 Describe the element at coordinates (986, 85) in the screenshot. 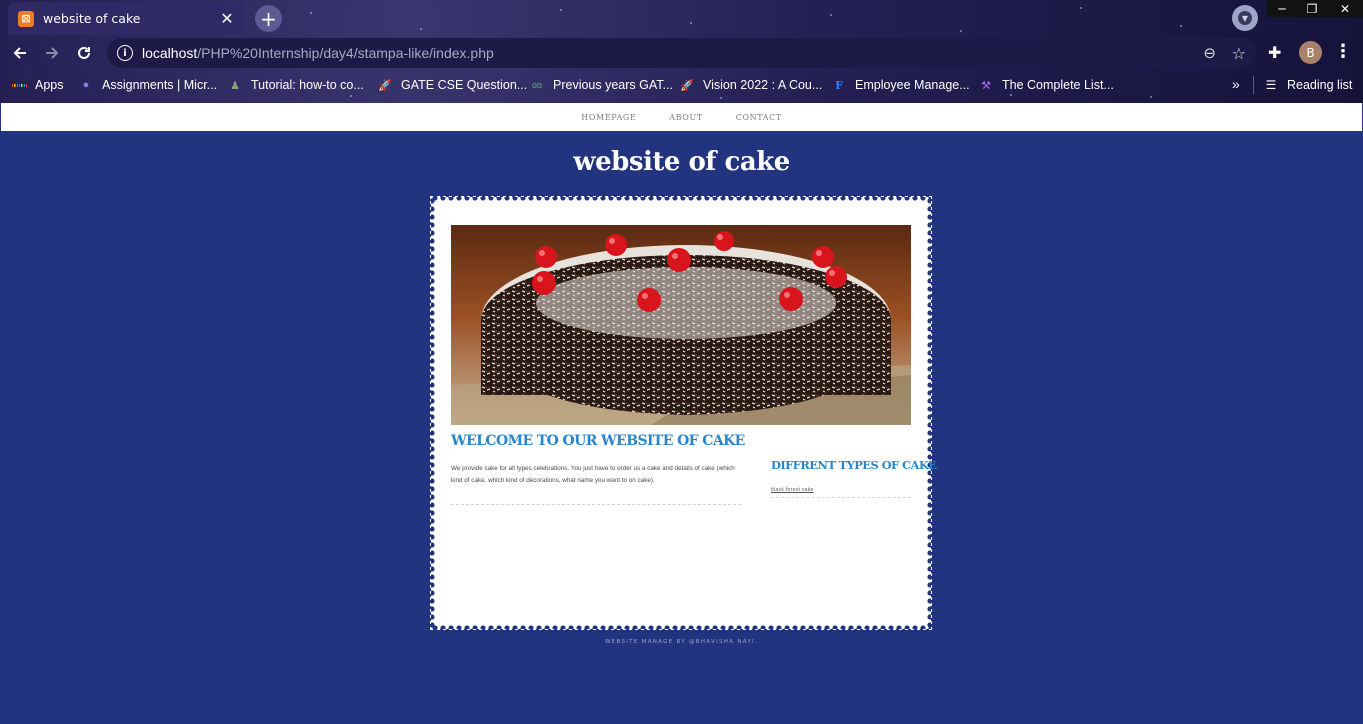

I see `hammer-icon: ⚒` at that location.